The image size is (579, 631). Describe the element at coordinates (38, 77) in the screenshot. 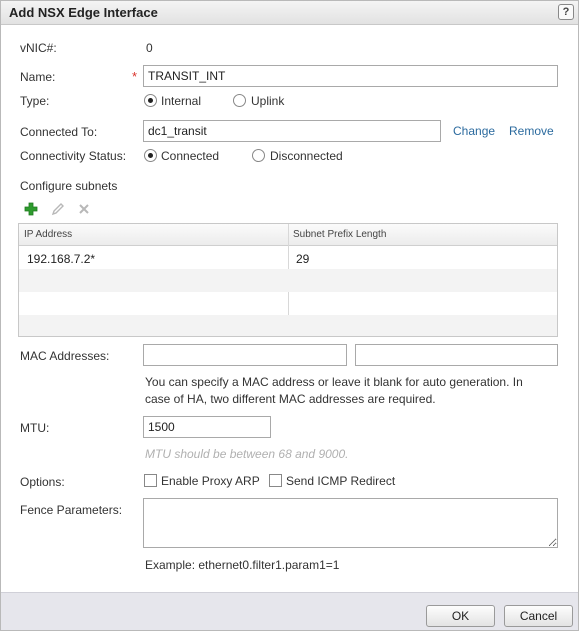

I see `name-label: Name:` at that location.